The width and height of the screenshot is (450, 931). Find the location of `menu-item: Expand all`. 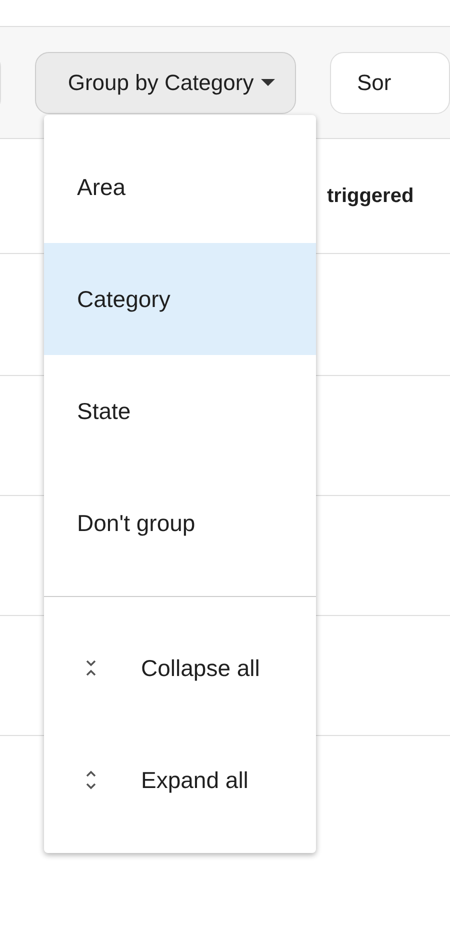

menu-item: Expand all is located at coordinates (180, 780).